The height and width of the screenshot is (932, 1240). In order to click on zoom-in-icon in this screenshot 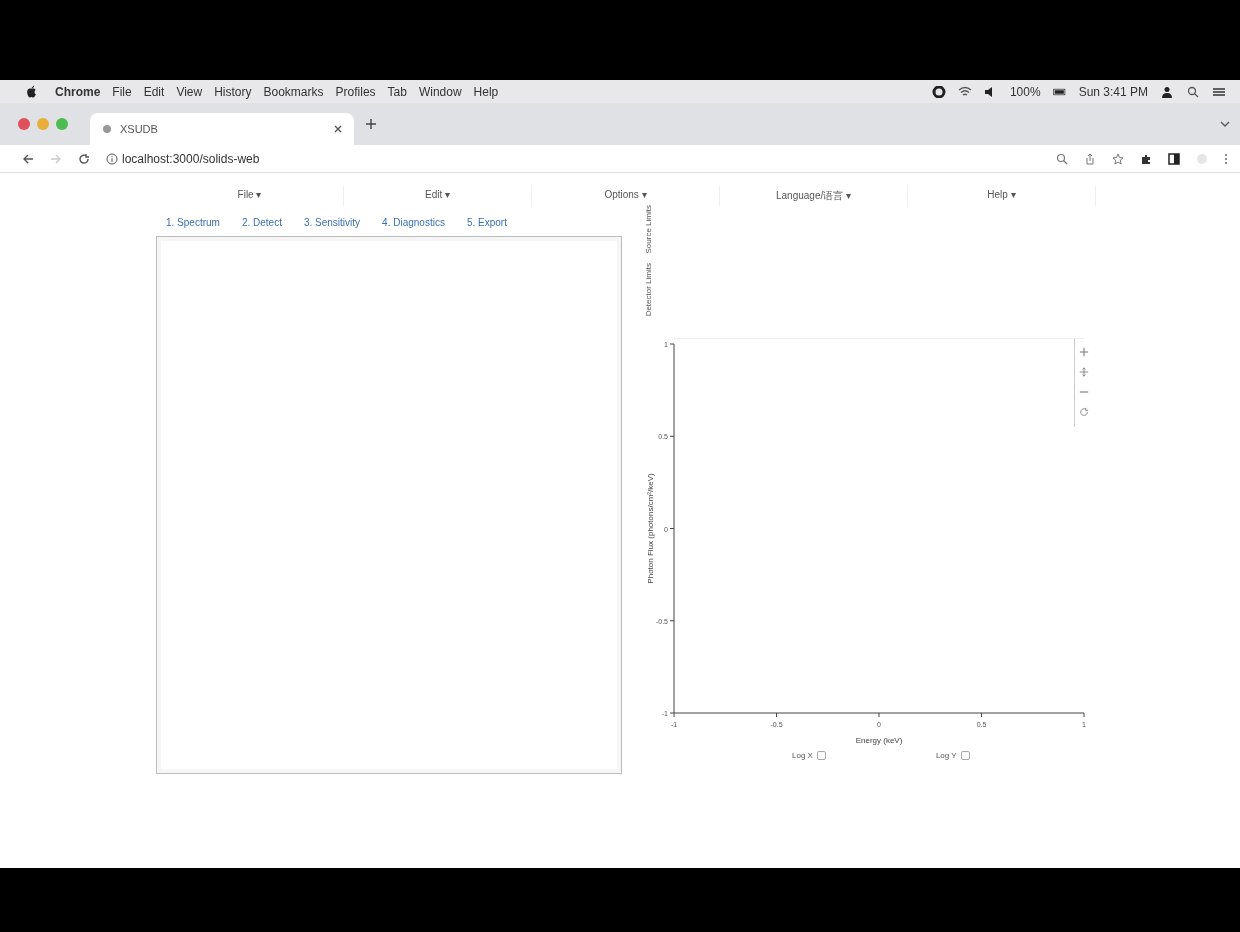, I will do `click(1084, 352)`.